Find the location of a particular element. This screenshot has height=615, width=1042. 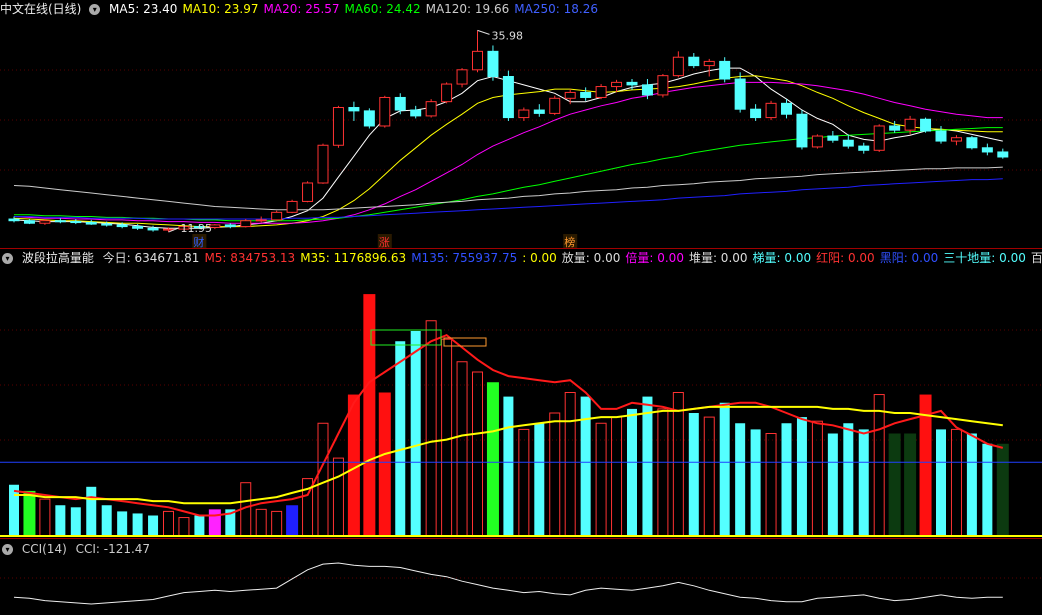

ma120-line is located at coordinates (508, 188).